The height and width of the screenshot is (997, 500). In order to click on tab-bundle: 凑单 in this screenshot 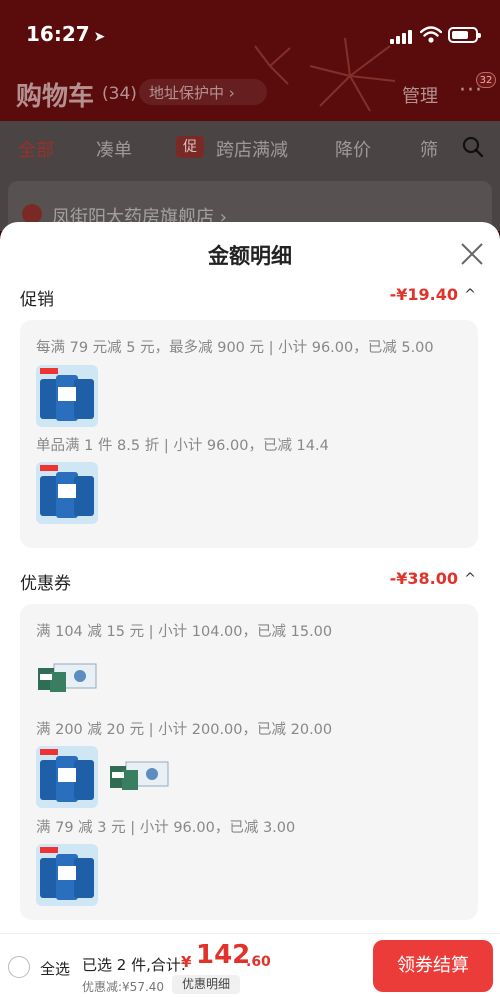, I will do `click(114, 149)`.